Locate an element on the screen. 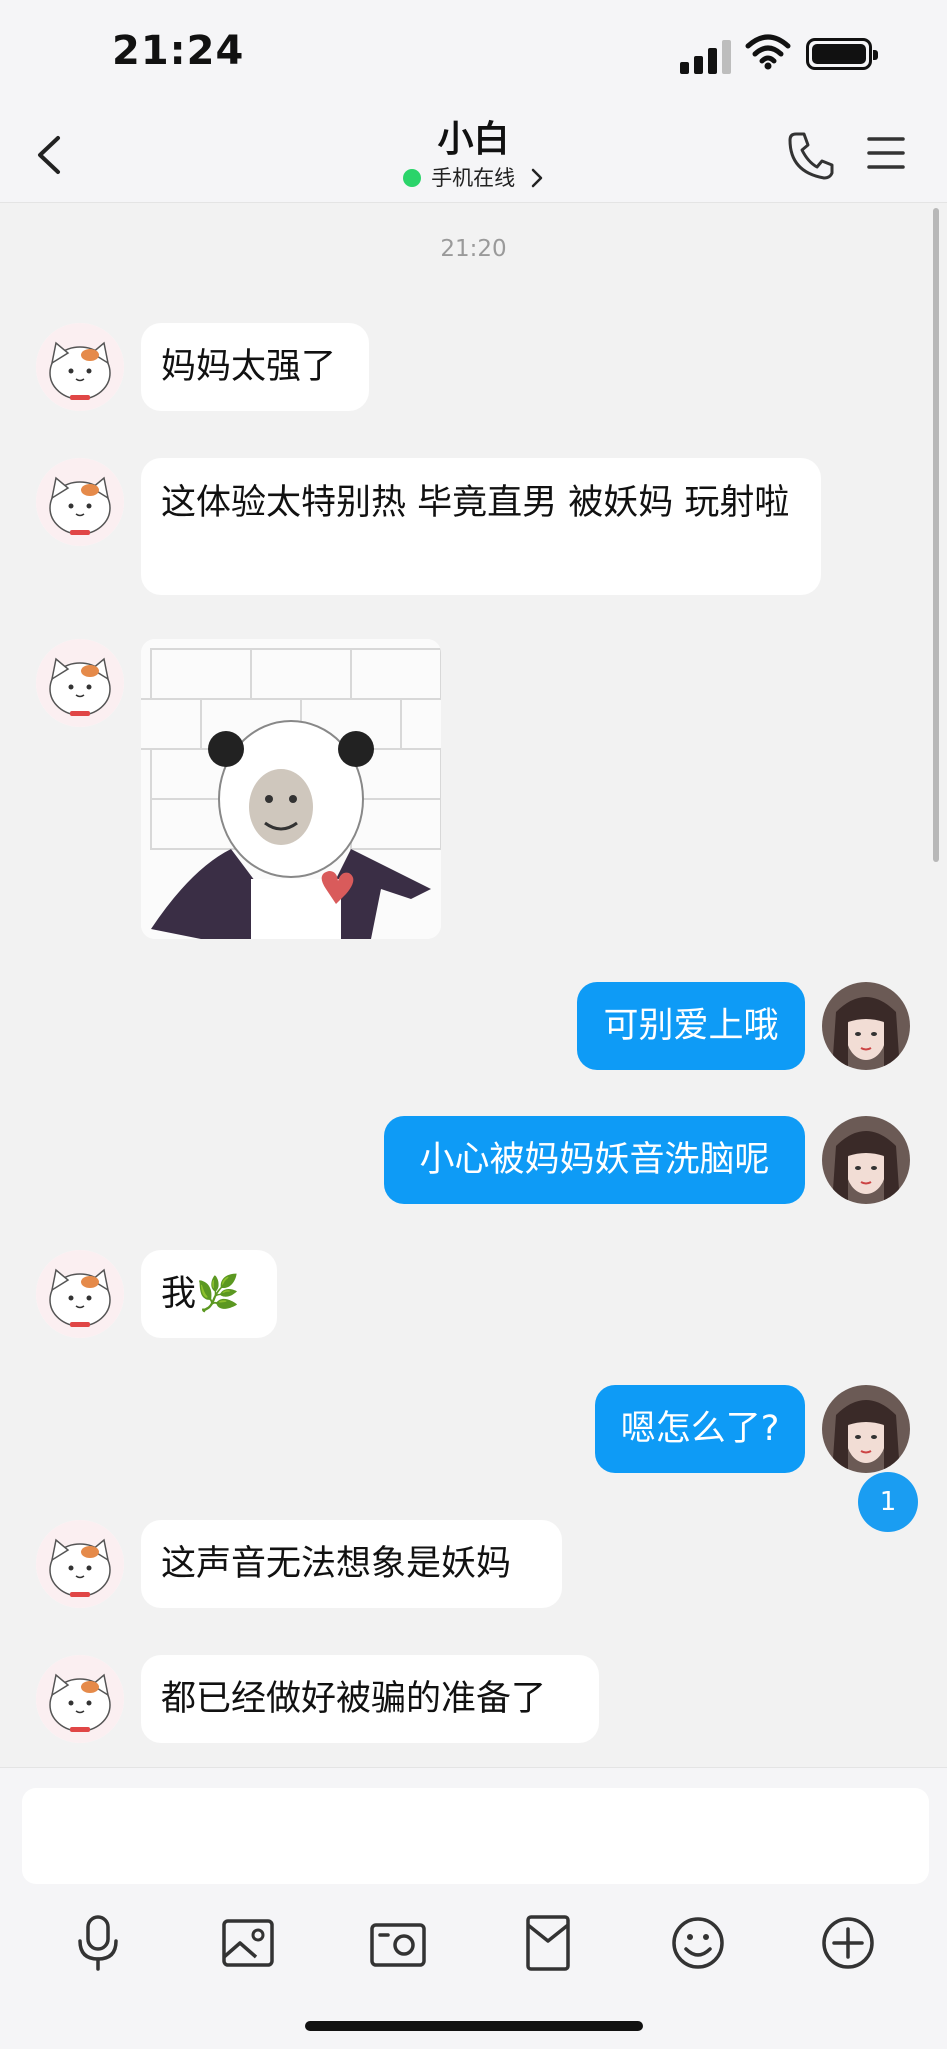 Image resolution: width=947 pixels, height=2049 pixels. online-status-label: 手机在线 is located at coordinates (473, 178).